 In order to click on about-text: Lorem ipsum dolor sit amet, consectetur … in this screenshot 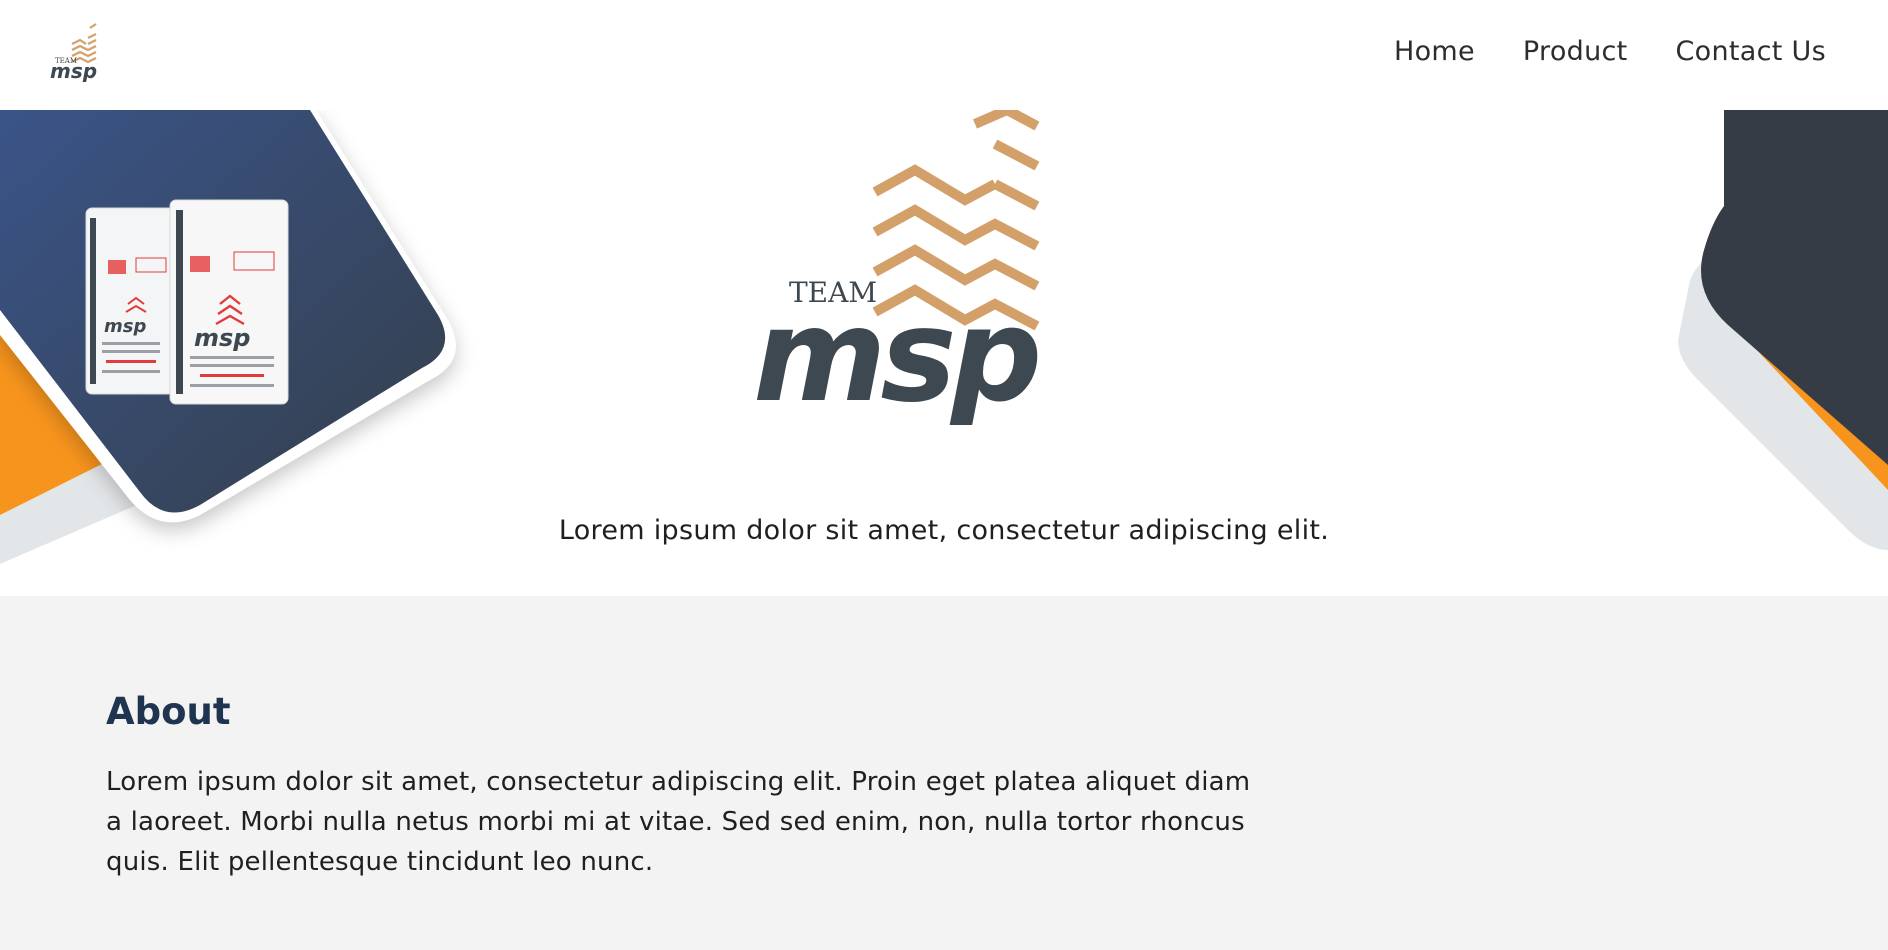, I will do `click(678, 822)`.